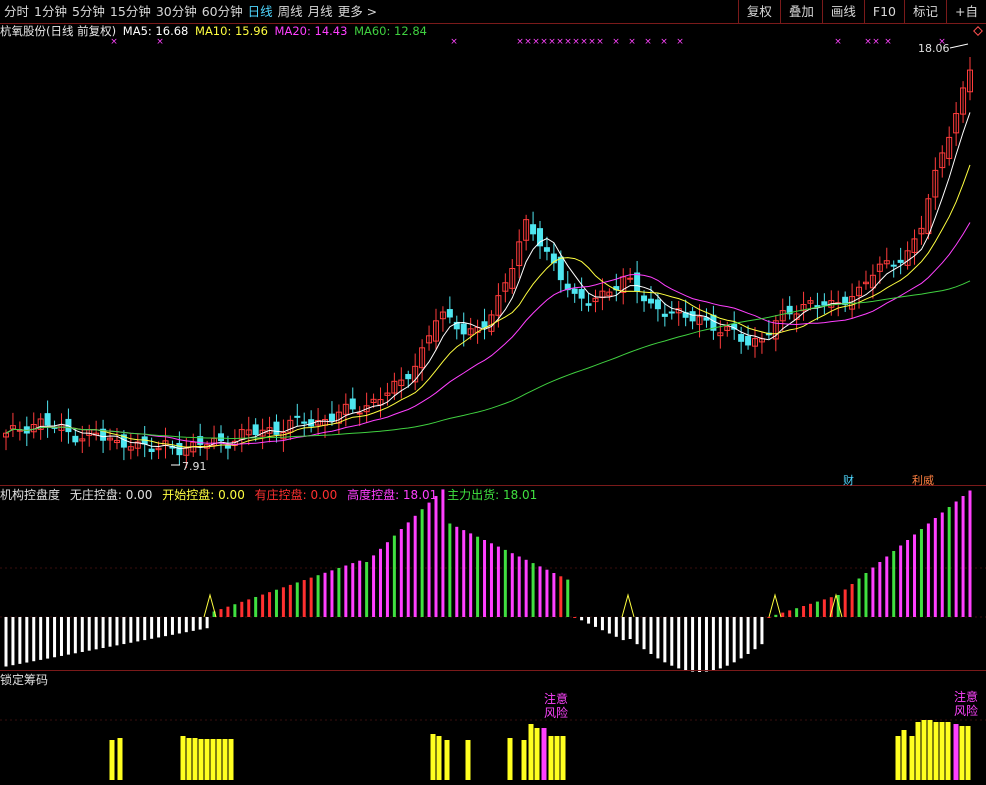  What do you see at coordinates (965, 704) in the screenshot?
I see `risk-warning: 注意风险` at bounding box center [965, 704].